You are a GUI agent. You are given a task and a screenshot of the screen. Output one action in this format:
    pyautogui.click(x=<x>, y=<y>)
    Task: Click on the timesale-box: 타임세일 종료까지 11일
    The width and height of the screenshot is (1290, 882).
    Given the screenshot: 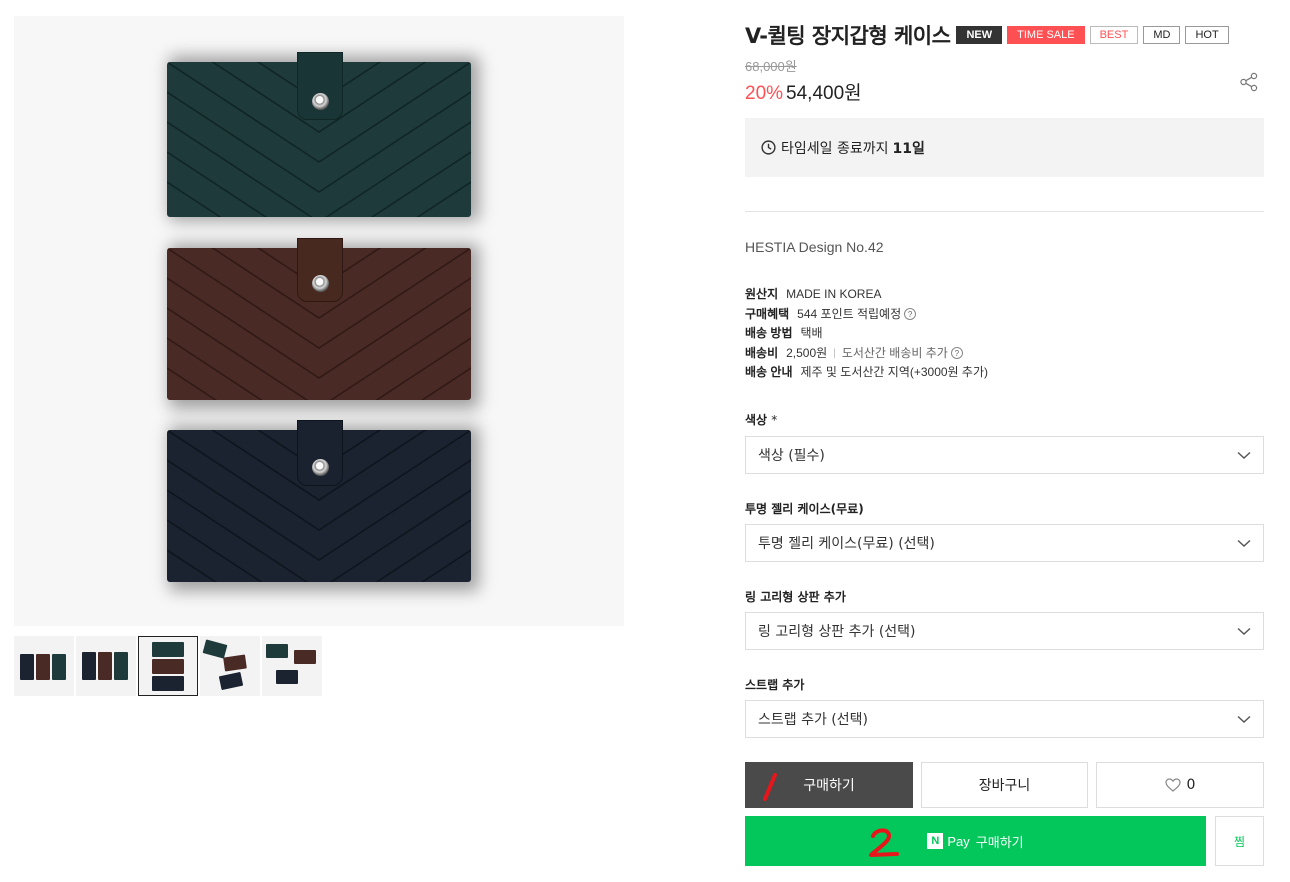 What is the action you would take?
    pyautogui.click(x=1004, y=147)
    